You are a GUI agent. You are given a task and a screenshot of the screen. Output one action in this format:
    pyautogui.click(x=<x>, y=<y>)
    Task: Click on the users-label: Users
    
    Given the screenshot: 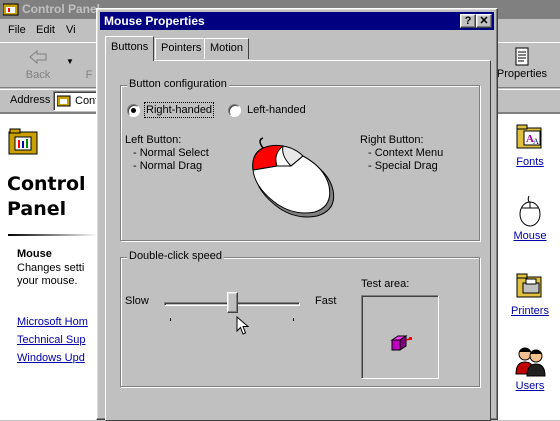 What is the action you would take?
    pyautogui.click(x=530, y=386)
    